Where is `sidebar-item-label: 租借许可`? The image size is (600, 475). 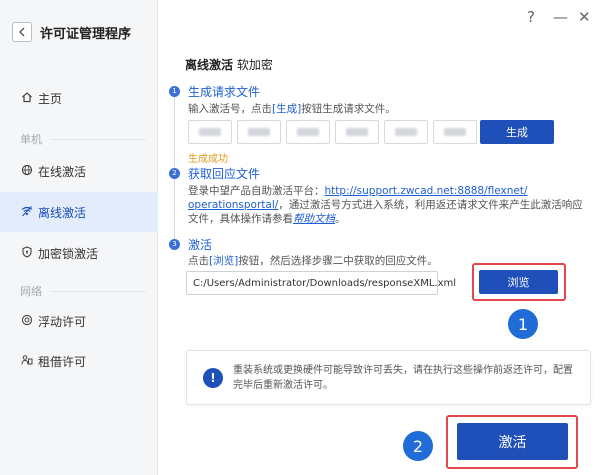
sidebar-item-label: 租借许可 is located at coordinates (62, 361).